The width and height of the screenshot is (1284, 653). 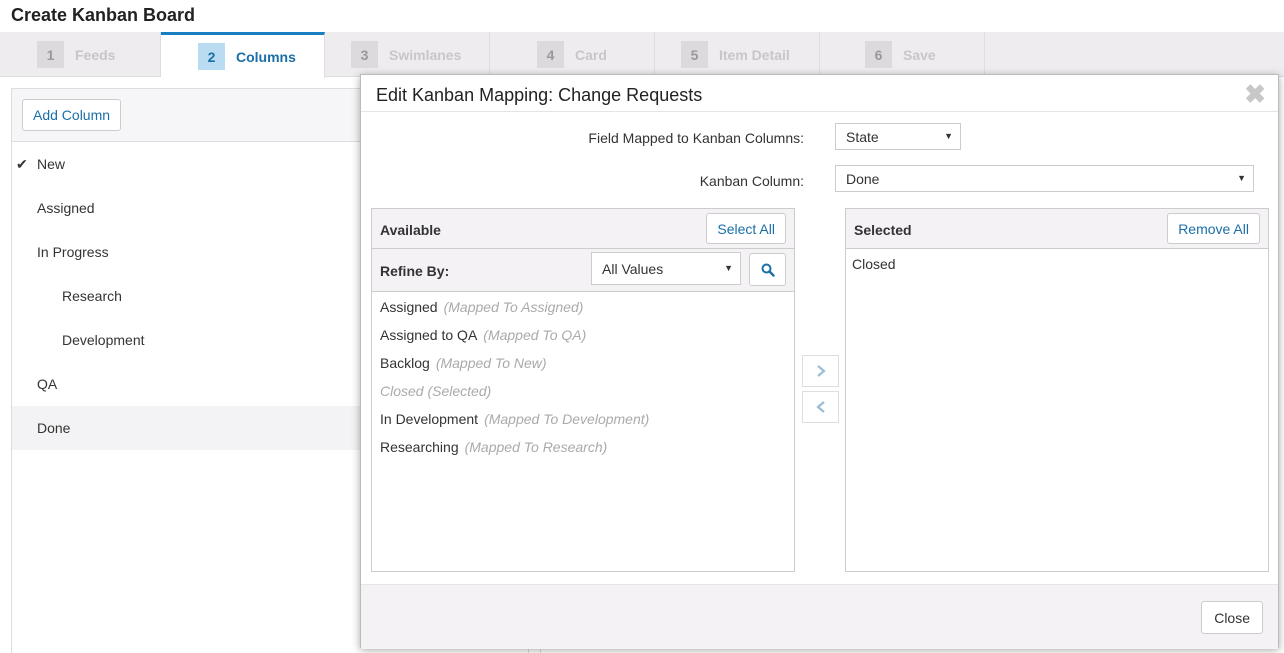 I want to click on item-name: Backlog, so click(x=405, y=363).